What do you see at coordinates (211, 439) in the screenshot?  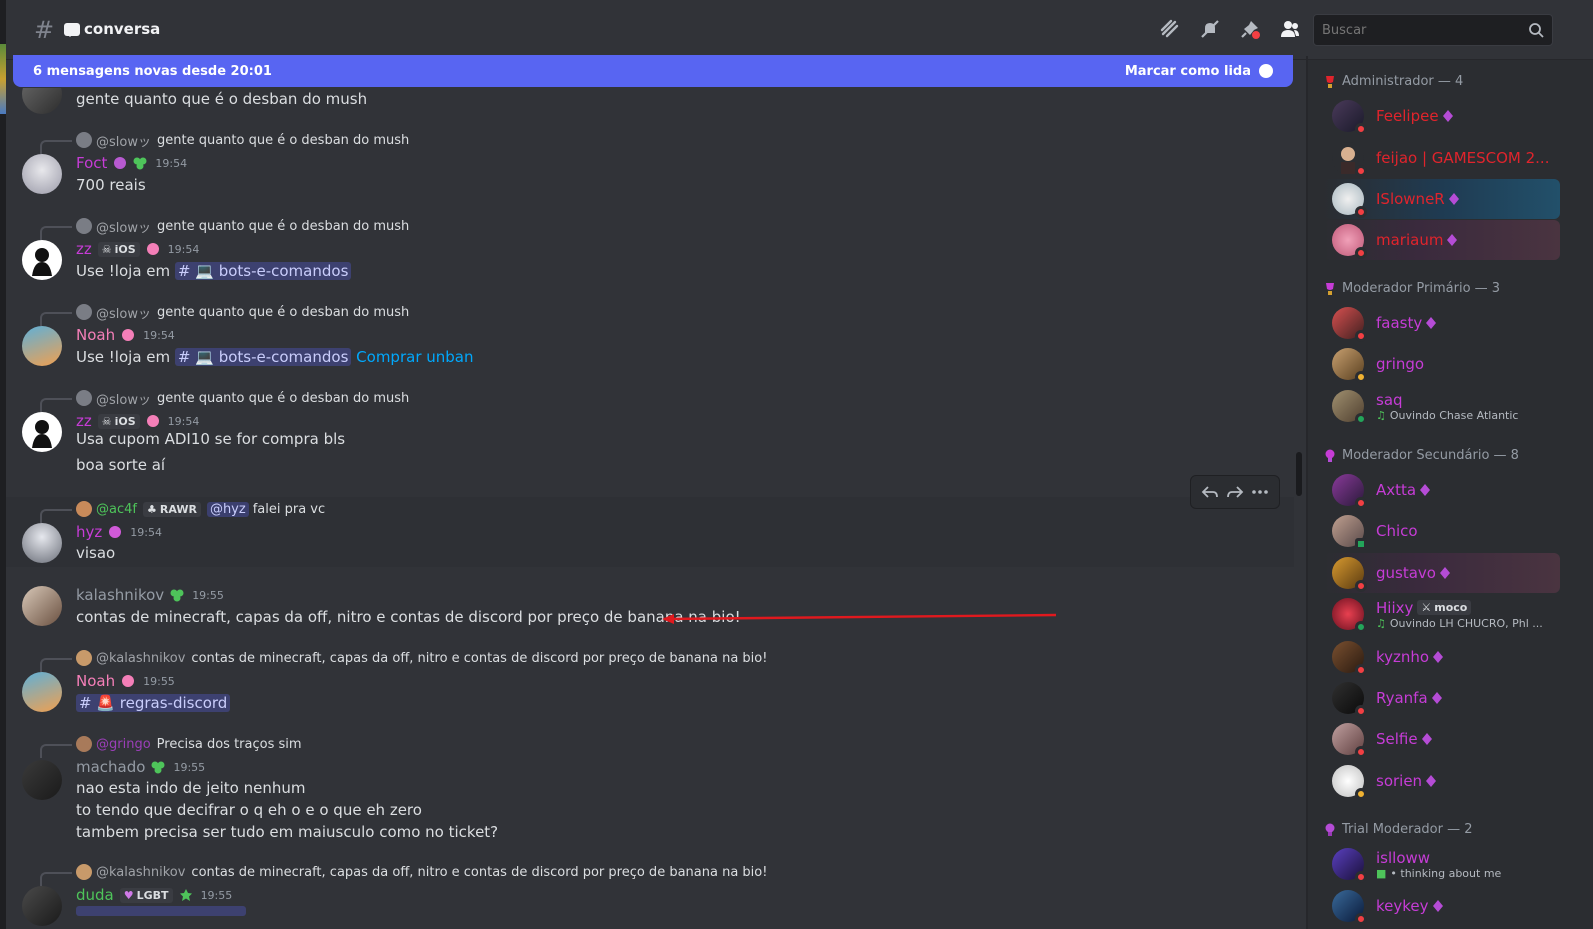 I see `message-text: Usa cupom ADI10 se for compra bls` at bounding box center [211, 439].